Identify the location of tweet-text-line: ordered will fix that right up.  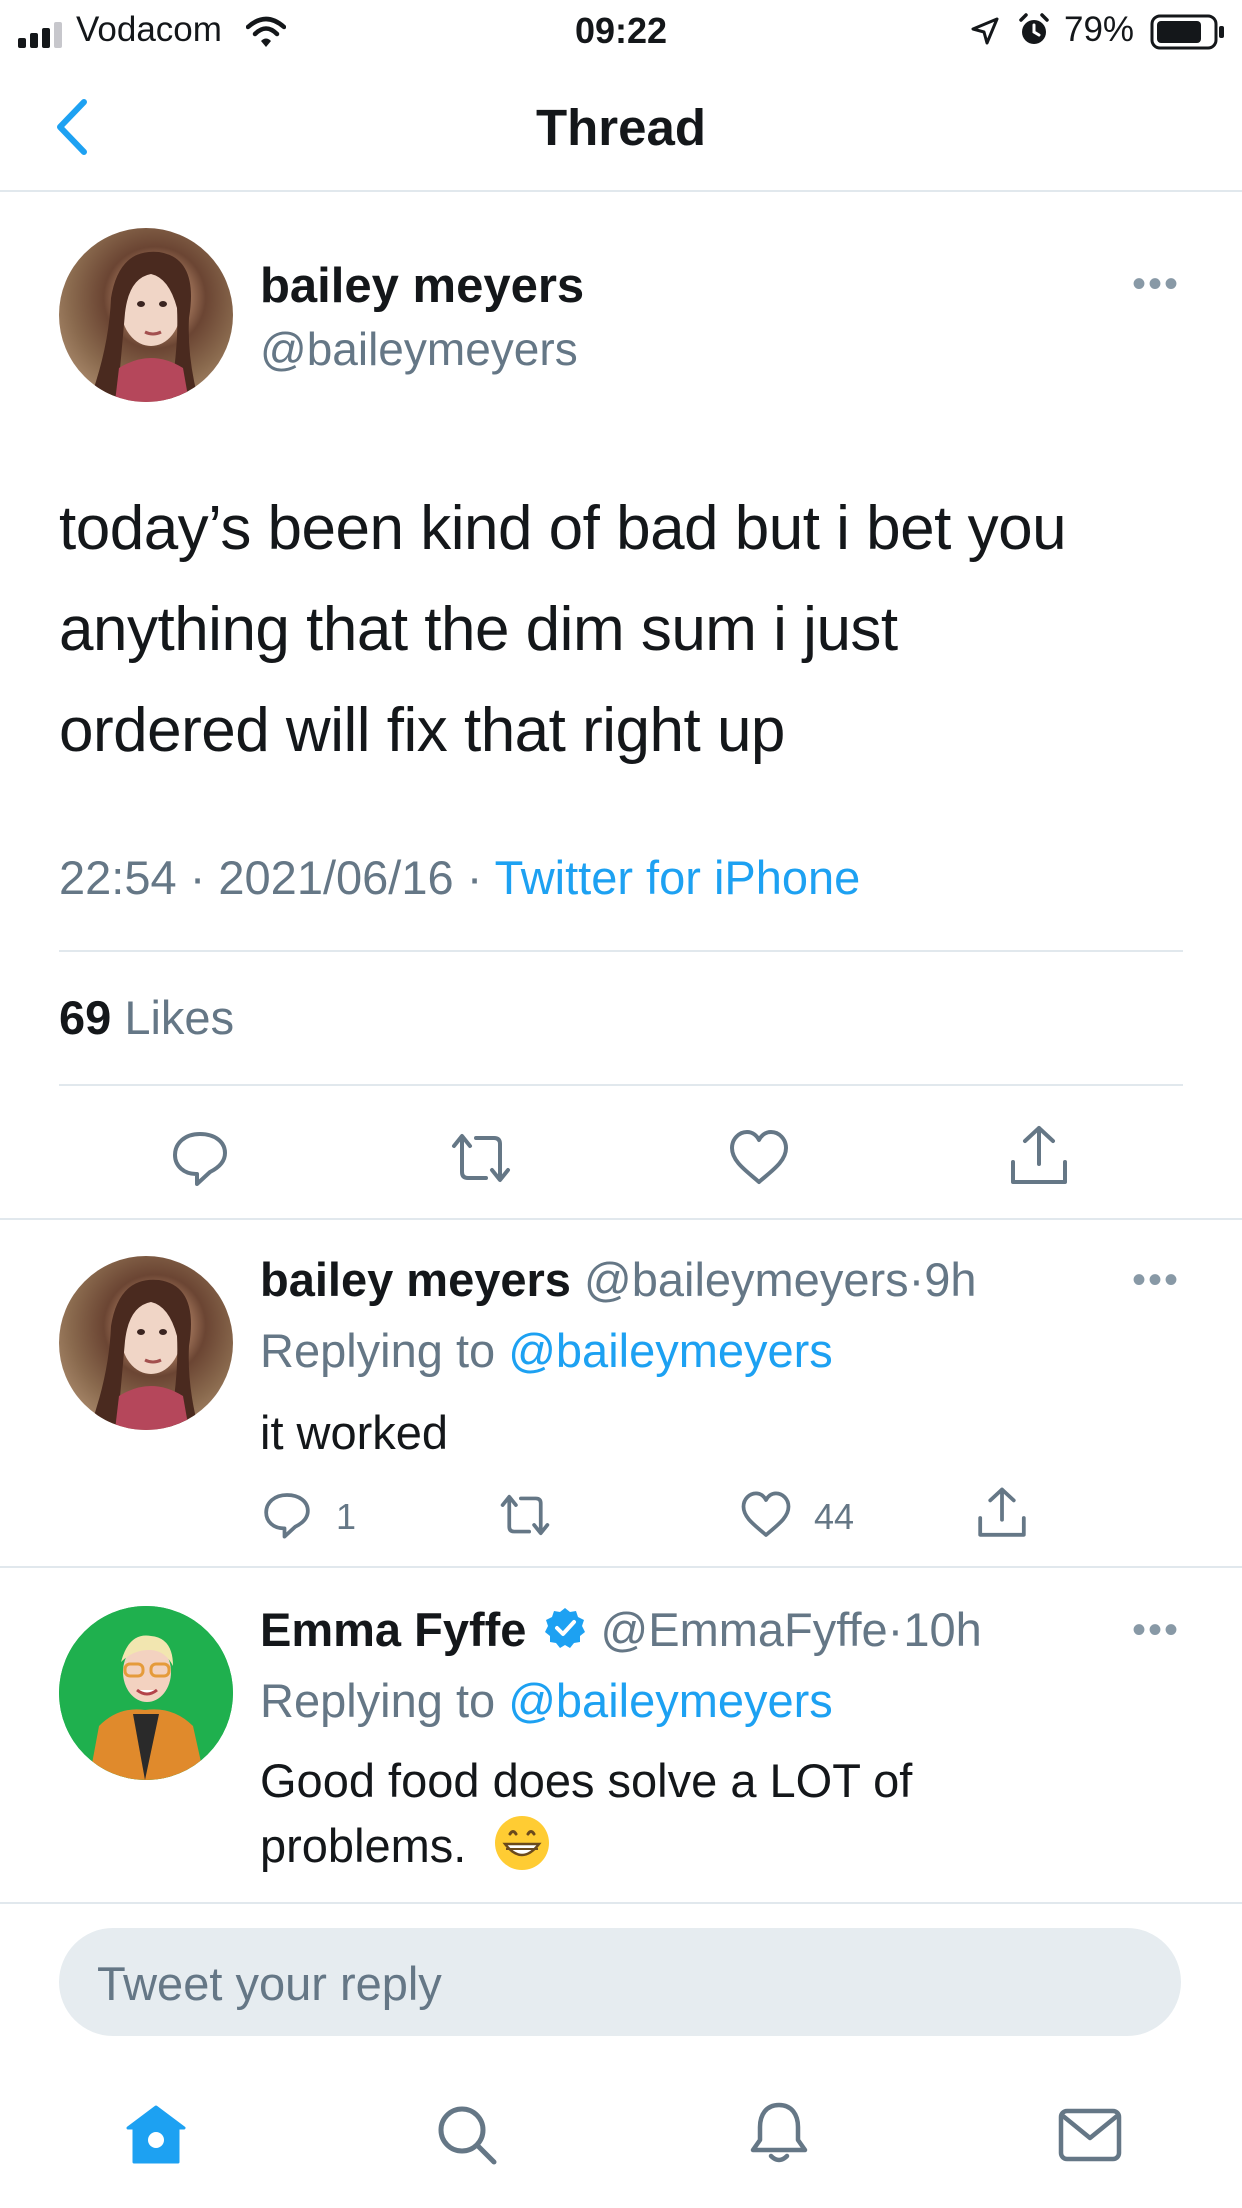
(422, 730).